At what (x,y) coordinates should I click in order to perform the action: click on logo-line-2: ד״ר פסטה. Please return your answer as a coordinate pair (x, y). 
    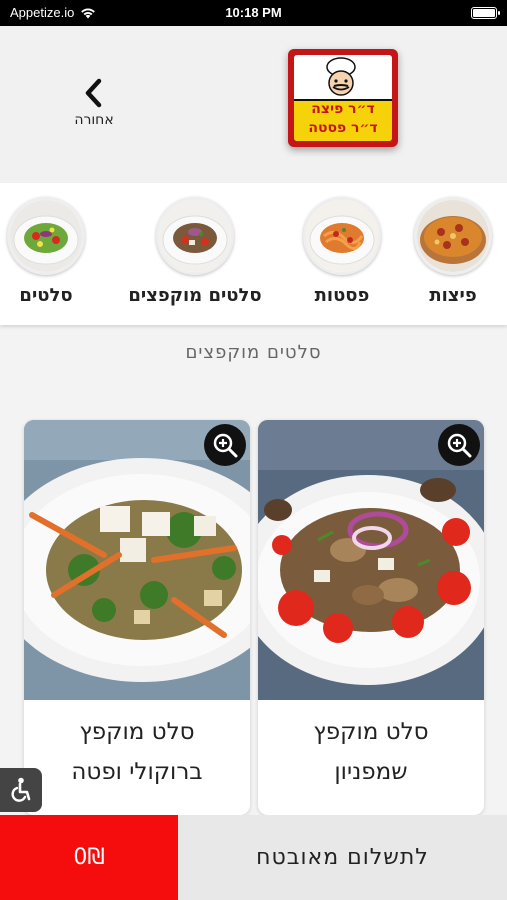
    Looking at the image, I should click on (343, 128).